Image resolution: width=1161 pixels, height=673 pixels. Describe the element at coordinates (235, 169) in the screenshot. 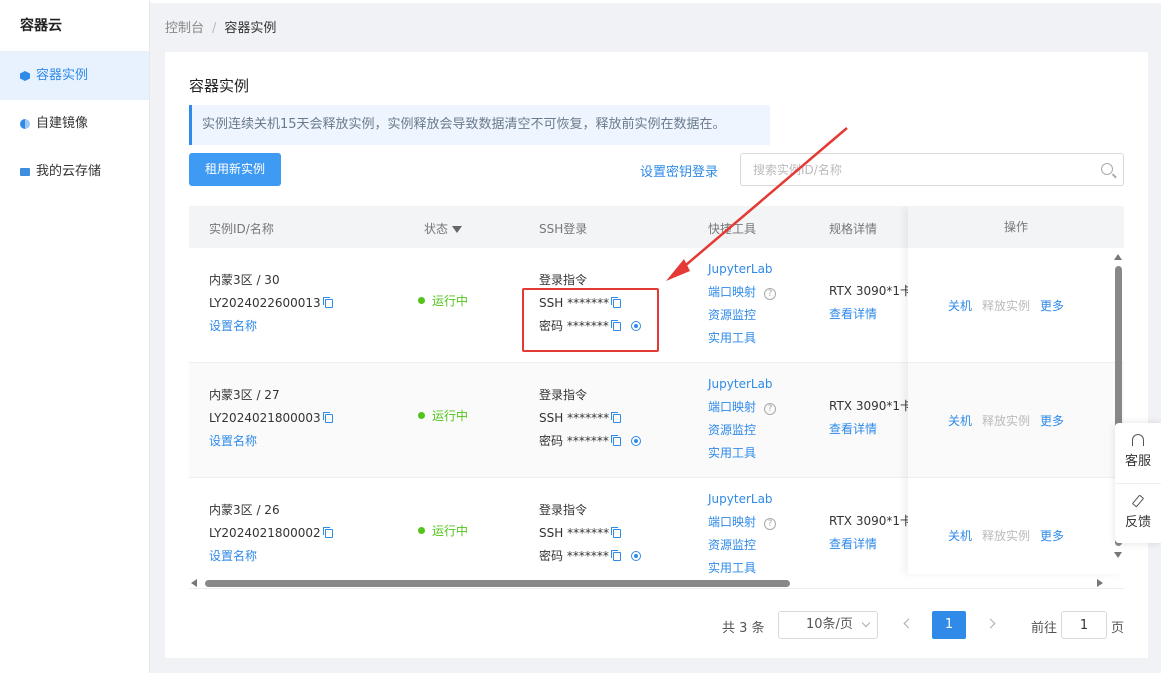

I see `rent-instance-button: 租用新实例` at that location.